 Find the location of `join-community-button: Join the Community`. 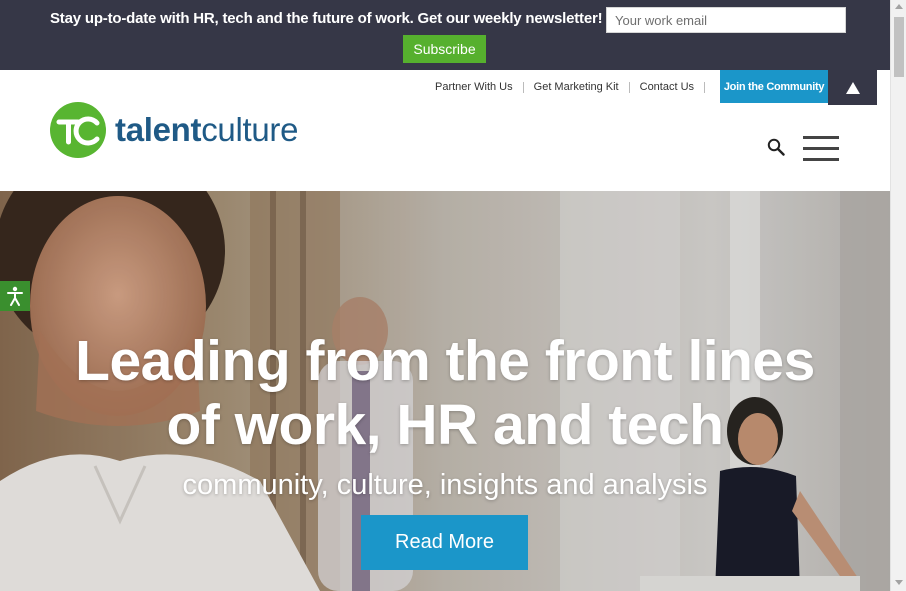

join-community-button: Join the Community is located at coordinates (774, 86).